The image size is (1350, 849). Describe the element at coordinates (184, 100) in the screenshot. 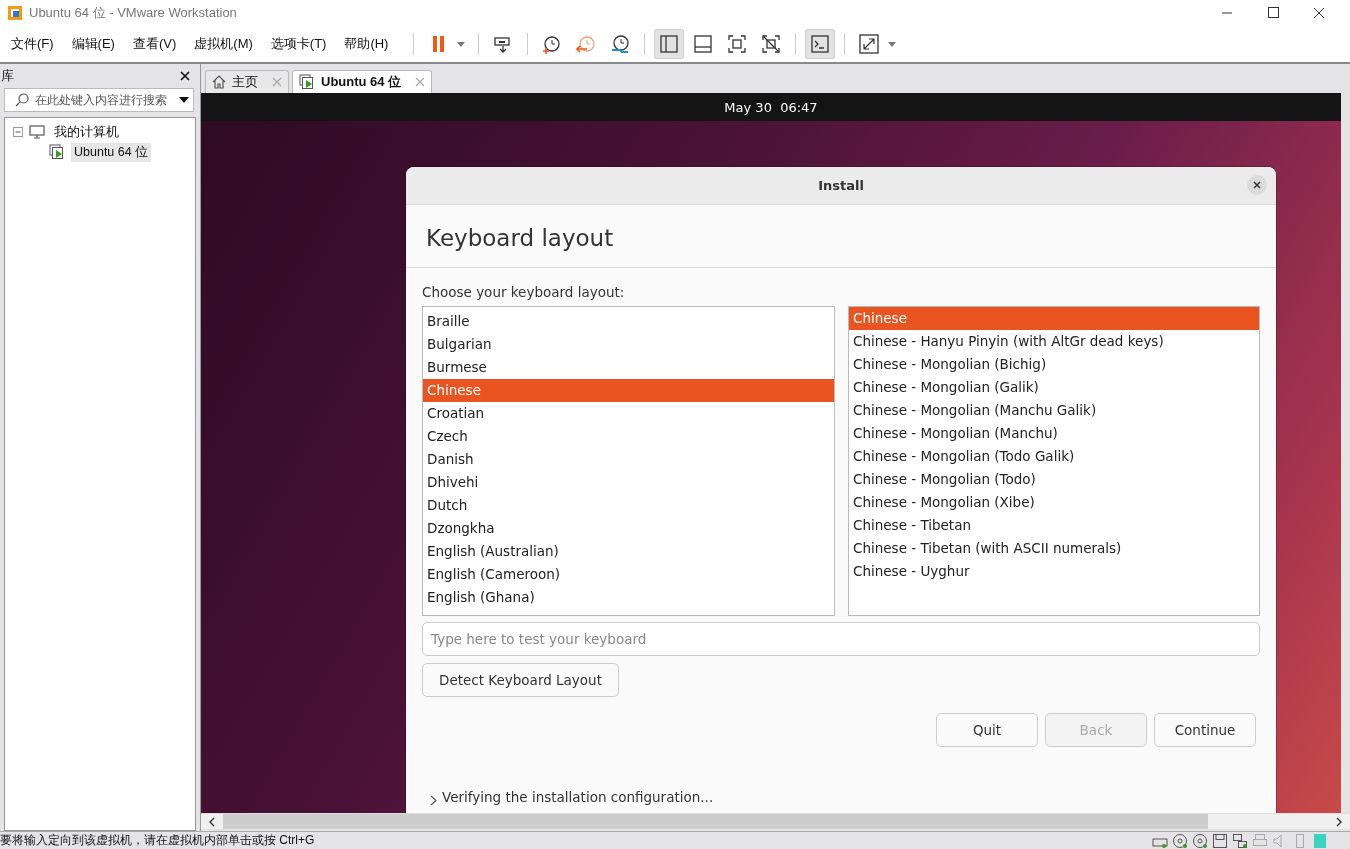

I see `dropdown-caret-icon` at that location.